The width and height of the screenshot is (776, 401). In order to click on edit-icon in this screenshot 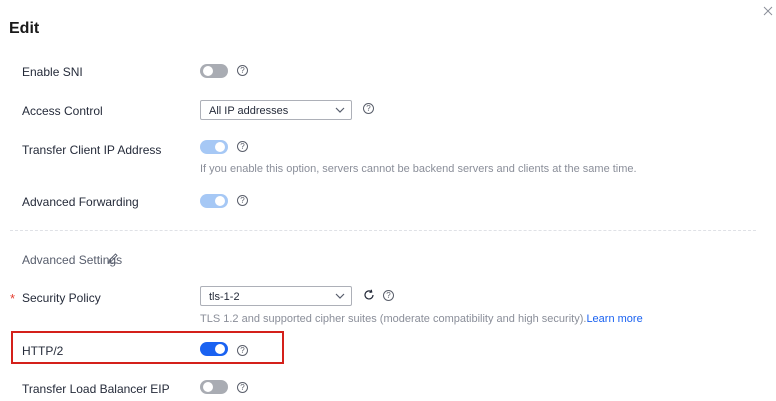, I will do `click(113, 258)`.